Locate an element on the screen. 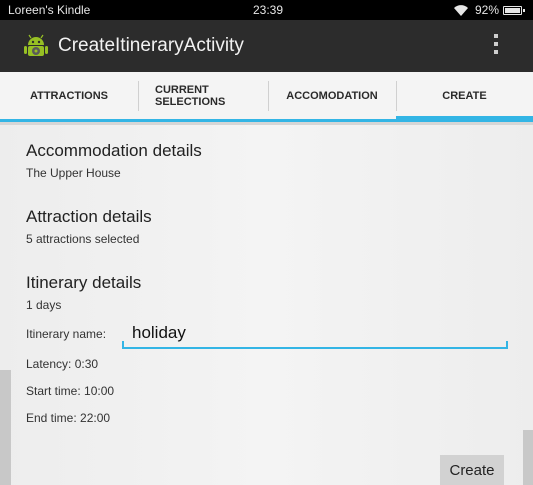 The width and height of the screenshot is (533, 485). end-time-text: End time: 22:00 is located at coordinates (68, 418).